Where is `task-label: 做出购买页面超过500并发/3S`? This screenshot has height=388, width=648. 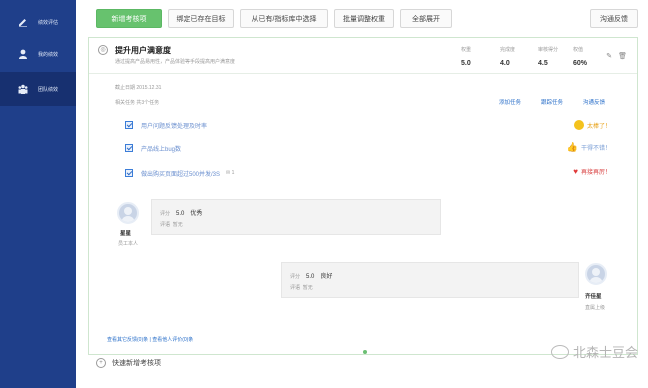 task-label: 做出购买页面超过500并发/3S is located at coordinates (181, 174).